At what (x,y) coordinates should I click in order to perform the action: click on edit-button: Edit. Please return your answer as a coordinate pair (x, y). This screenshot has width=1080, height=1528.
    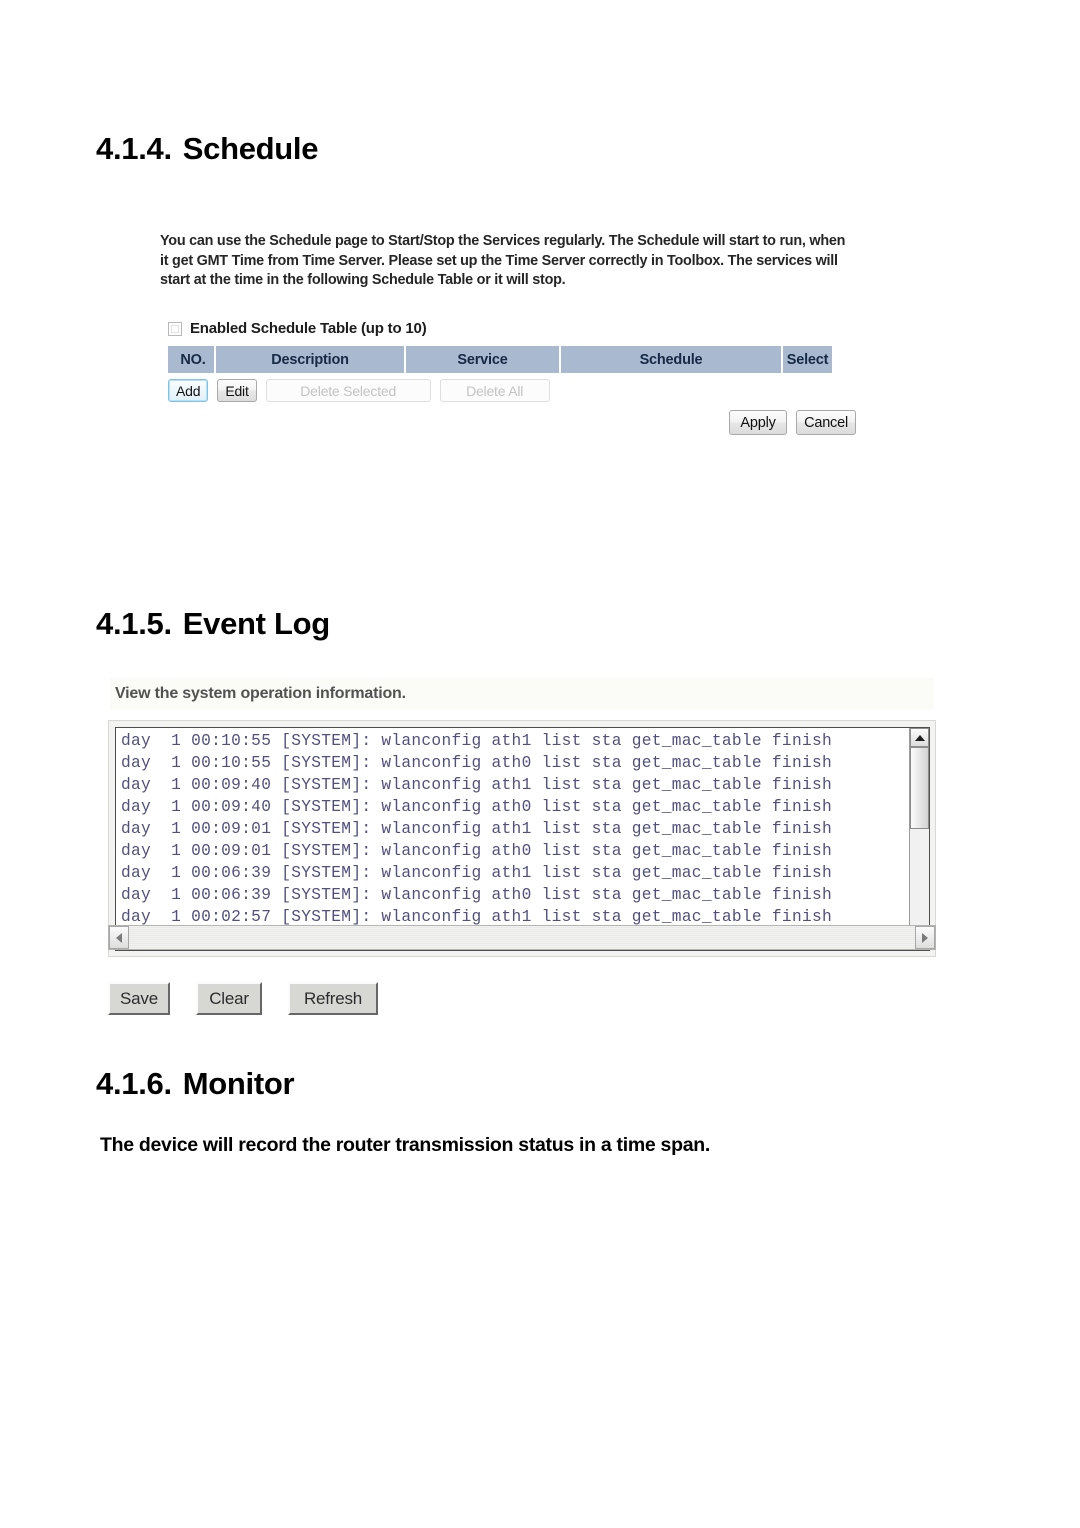
    Looking at the image, I should click on (237, 390).